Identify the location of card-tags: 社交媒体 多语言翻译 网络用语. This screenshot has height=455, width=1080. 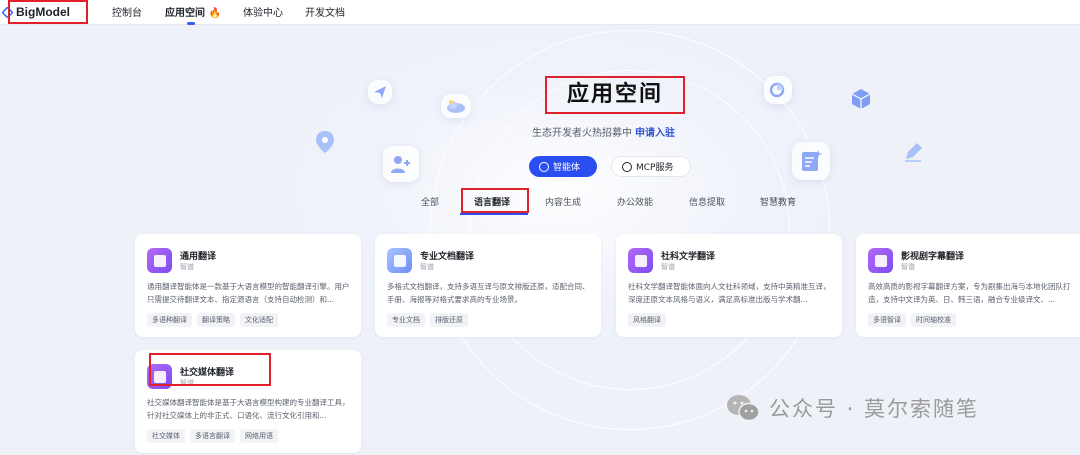
(212, 436).